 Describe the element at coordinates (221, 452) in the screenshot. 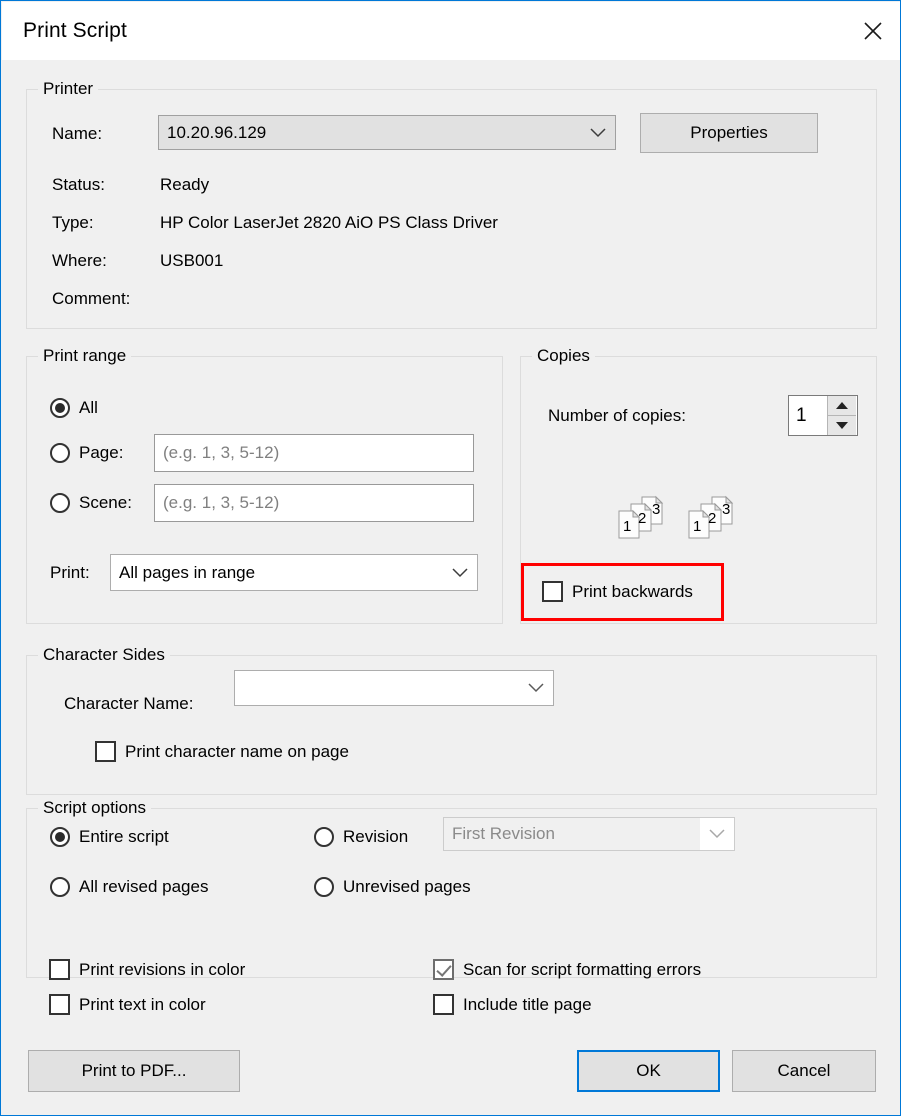

I see `page-range-placeholder: (e.g. 1, 3, 5-12)` at that location.